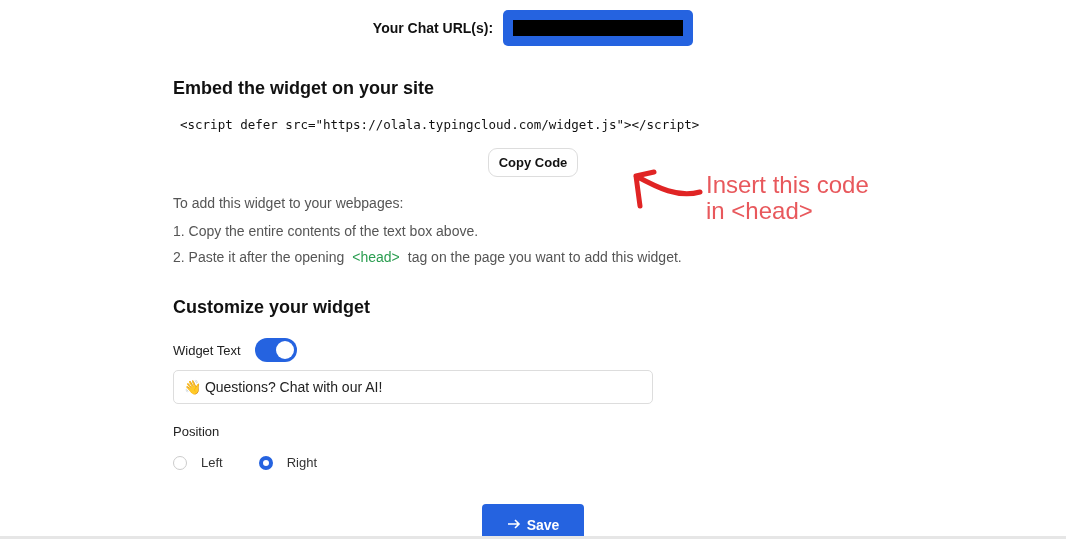 The image size is (1066, 539). What do you see at coordinates (304, 88) in the screenshot?
I see `section-heading: Embed the widget on your site` at bounding box center [304, 88].